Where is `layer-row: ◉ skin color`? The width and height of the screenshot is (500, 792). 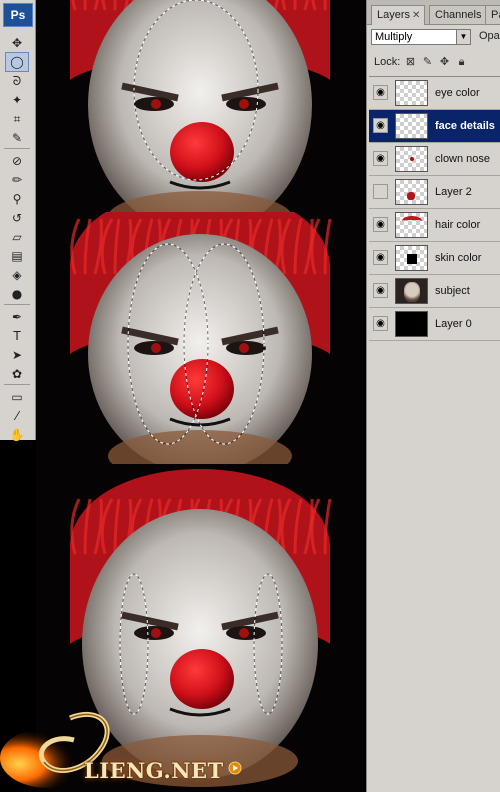
layer-row: ◉ skin color is located at coordinates (434, 258).